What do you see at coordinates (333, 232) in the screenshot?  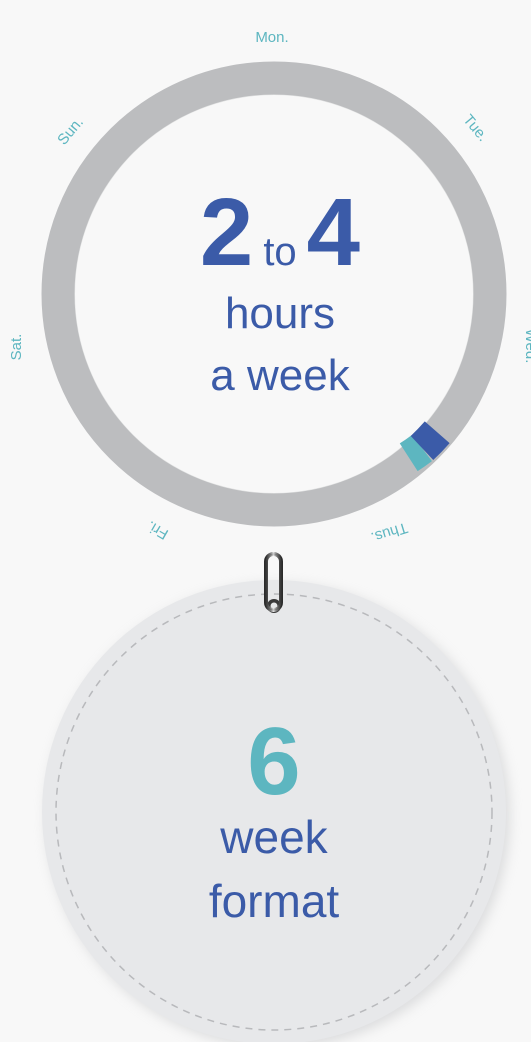 I see `hours-max: 4` at bounding box center [333, 232].